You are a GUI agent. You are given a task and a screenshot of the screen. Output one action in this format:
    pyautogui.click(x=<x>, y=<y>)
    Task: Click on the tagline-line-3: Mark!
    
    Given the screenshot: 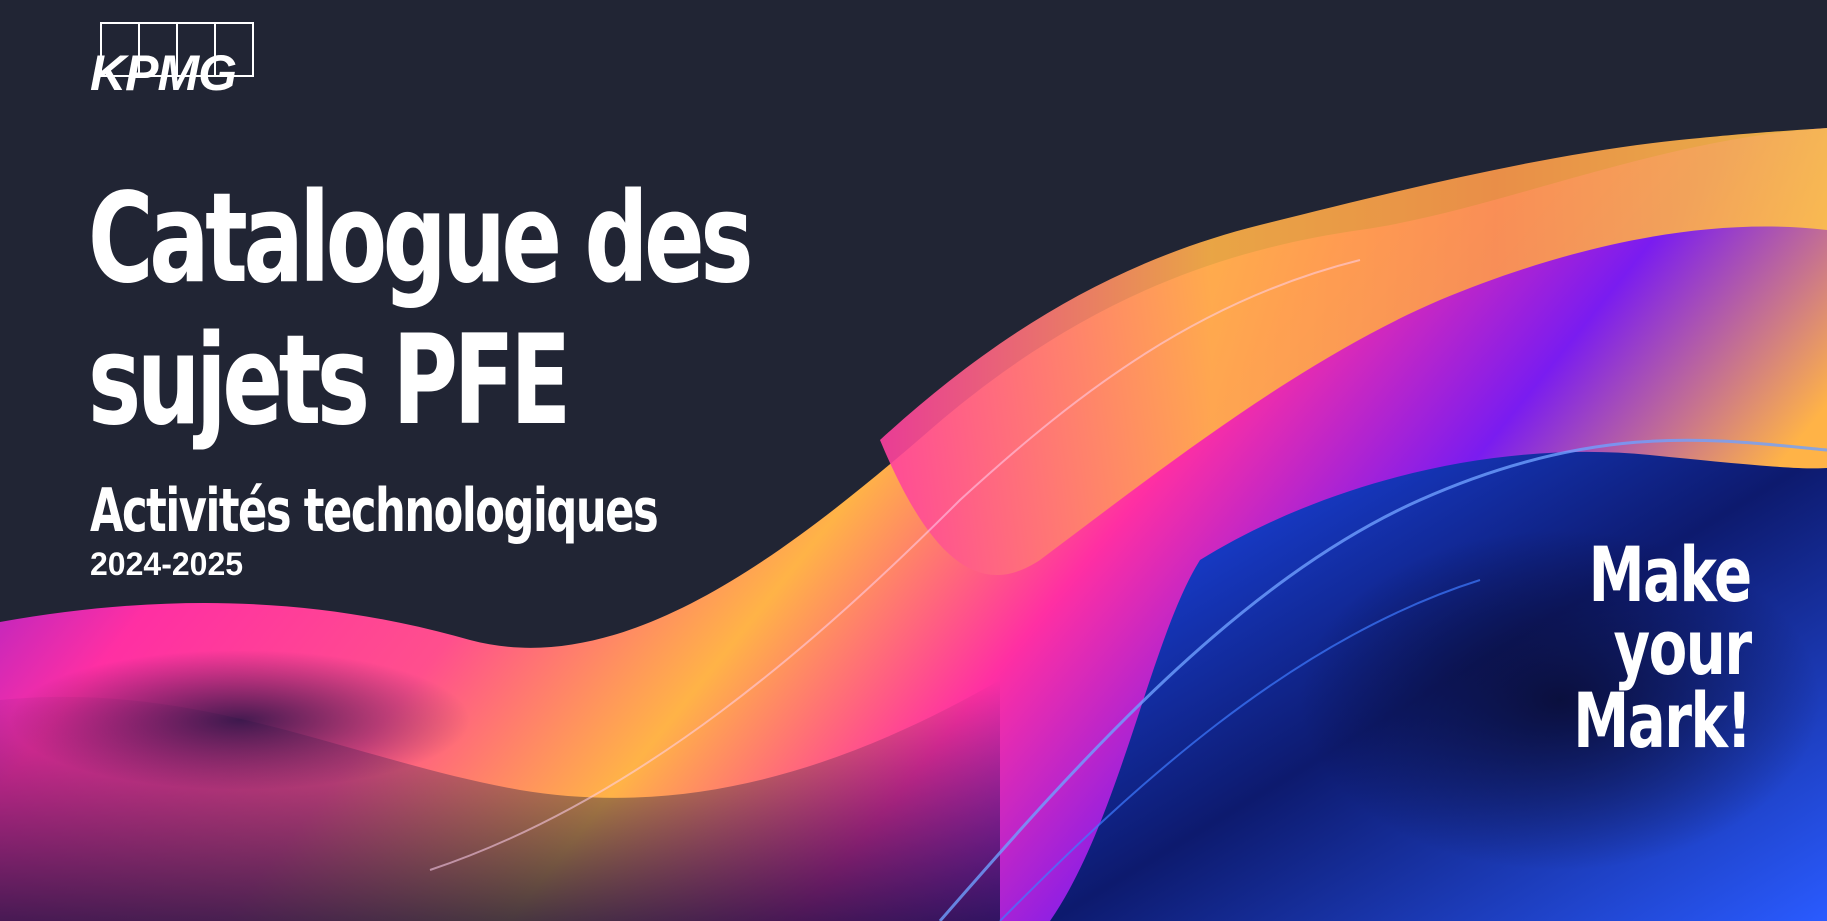 What is the action you would take?
    pyautogui.click(x=1663, y=720)
    